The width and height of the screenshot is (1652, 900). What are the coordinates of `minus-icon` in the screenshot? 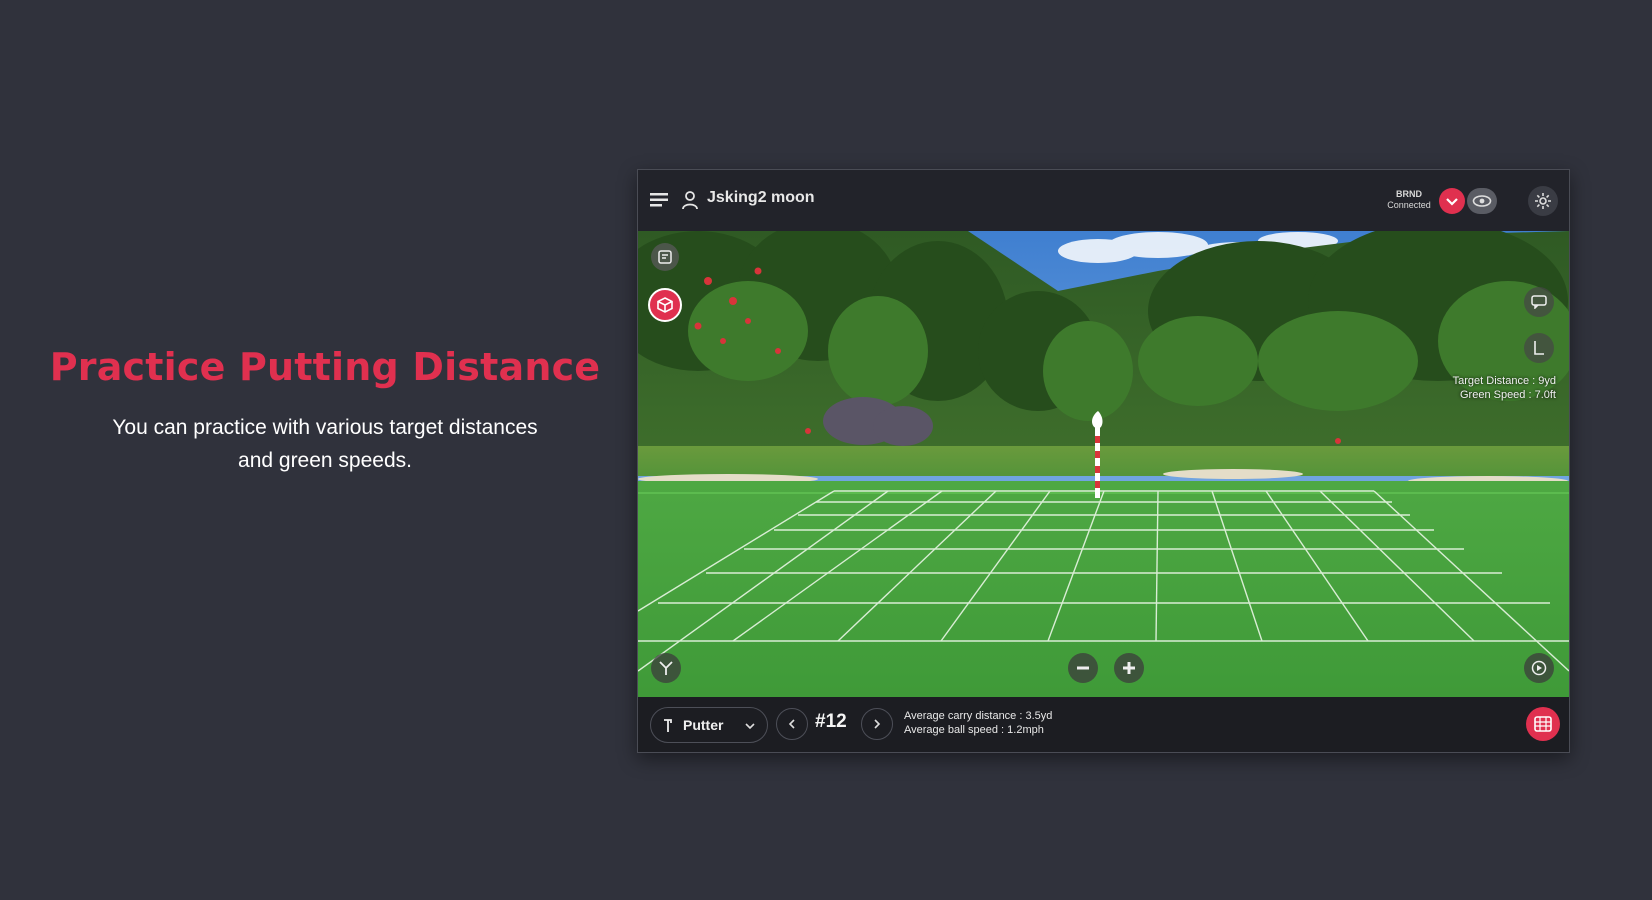 It's located at (1083, 668).